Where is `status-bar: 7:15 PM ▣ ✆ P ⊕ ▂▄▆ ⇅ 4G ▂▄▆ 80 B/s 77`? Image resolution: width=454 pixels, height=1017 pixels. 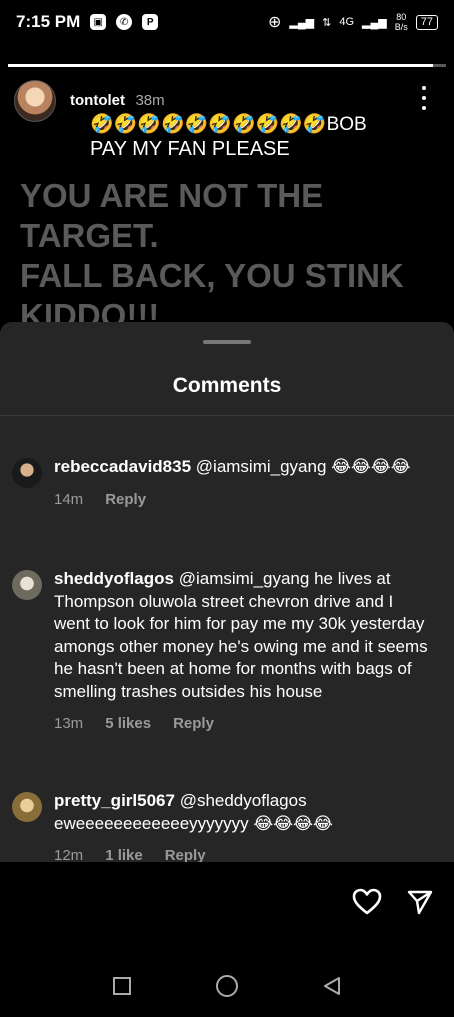
status-bar: 7:15 PM ▣ ✆ P ⊕ ▂▄▆ ⇅ 4G ▂▄▆ 80 B/s 77 is located at coordinates (227, 22).